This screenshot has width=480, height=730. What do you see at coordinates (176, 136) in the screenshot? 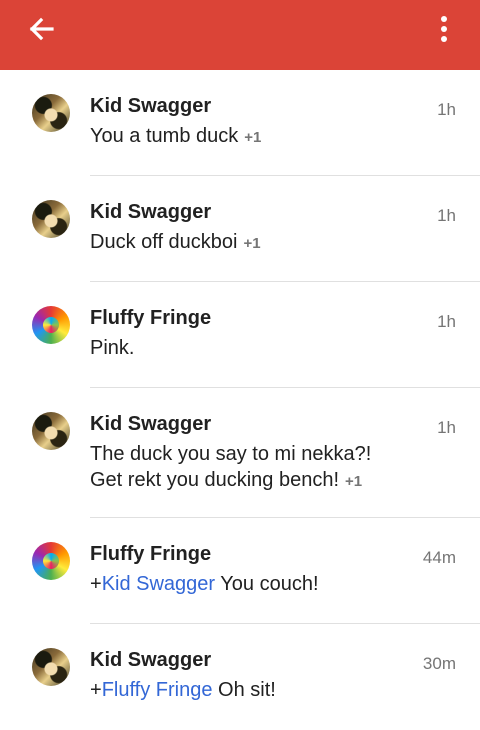
I see `comment-text: You a tumb duck +1` at bounding box center [176, 136].